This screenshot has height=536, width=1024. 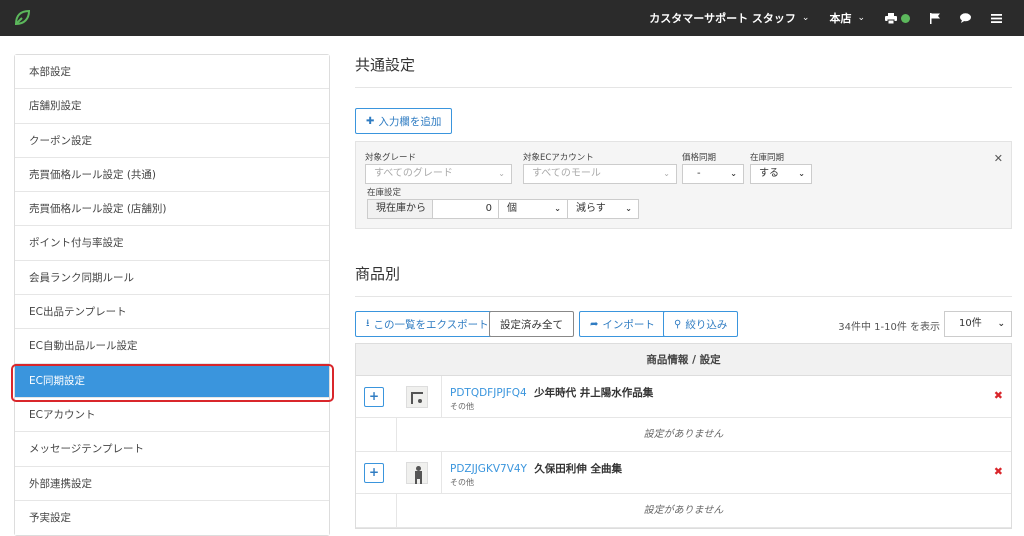 What do you see at coordinates (172, 346) in the screenshot?
I see `sidebar-item-ec-auto-listing: EC自動出品ルール設定` at bounding box center [172, 346].